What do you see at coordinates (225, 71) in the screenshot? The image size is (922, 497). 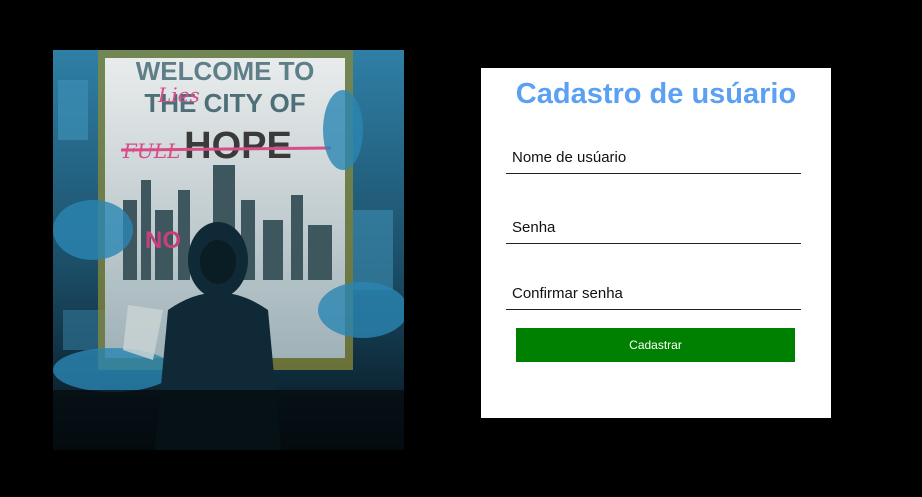 I see `poster-line-1: WELCOME TO` at bounding box center [225, 71].